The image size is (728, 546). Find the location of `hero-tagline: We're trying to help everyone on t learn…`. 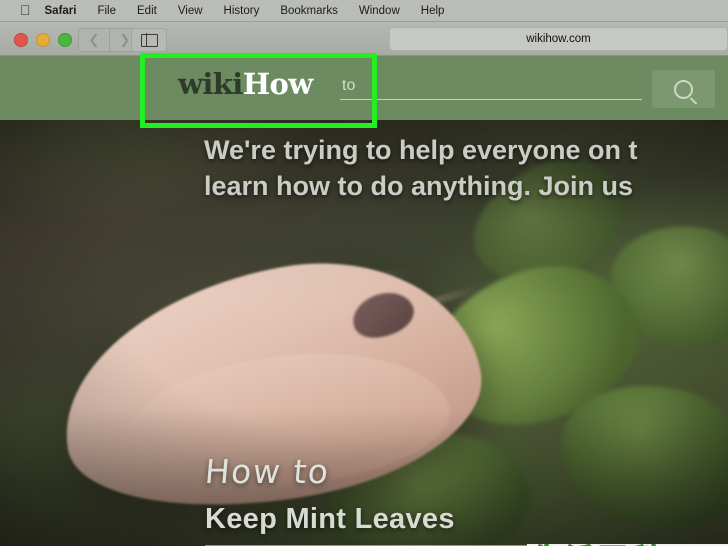

hero-tagline: We're trying to help everyone on t learn… is located at coordinates (466, 168).